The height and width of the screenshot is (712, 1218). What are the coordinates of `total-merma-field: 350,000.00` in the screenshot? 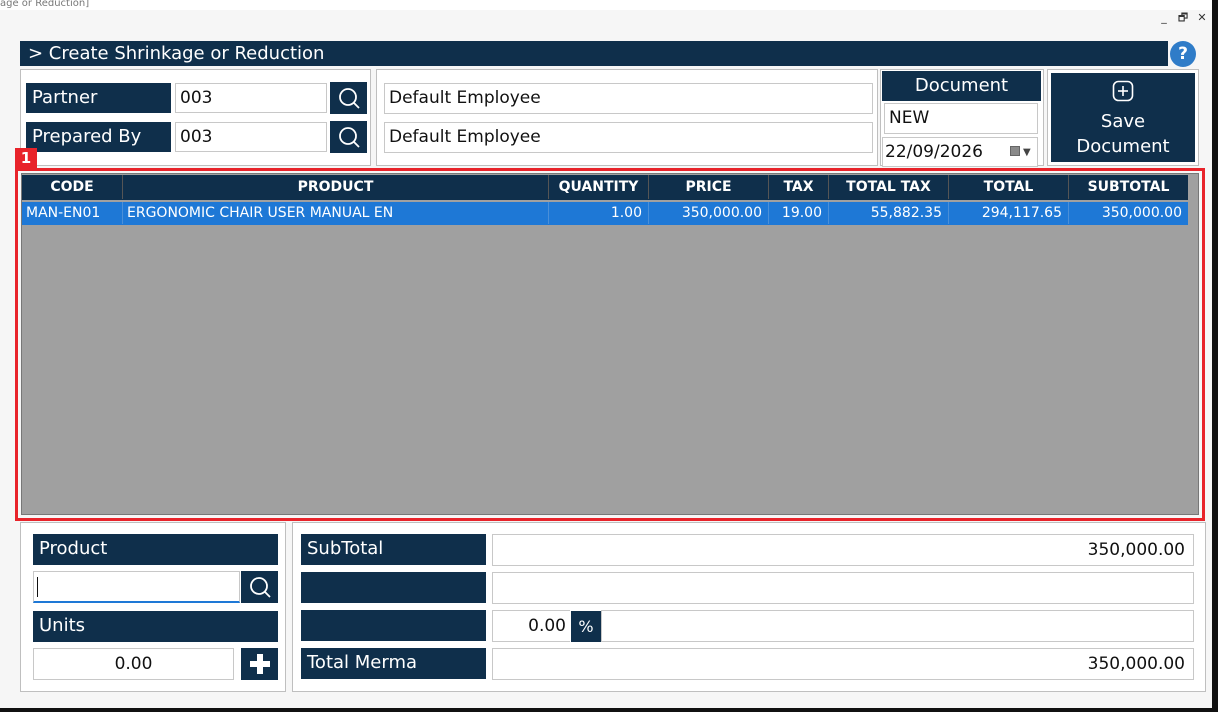 It's located at (843, 664).